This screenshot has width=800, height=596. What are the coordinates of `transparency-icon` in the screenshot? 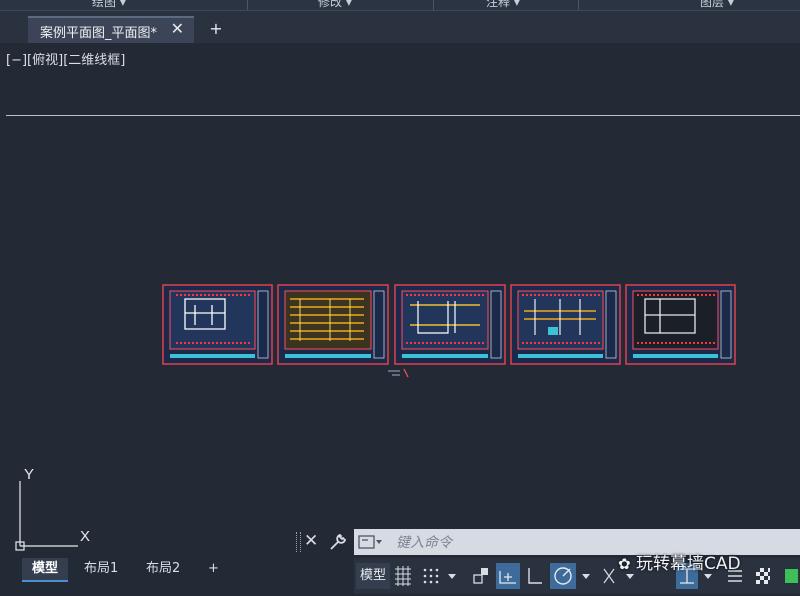 It's located at (763, 576).